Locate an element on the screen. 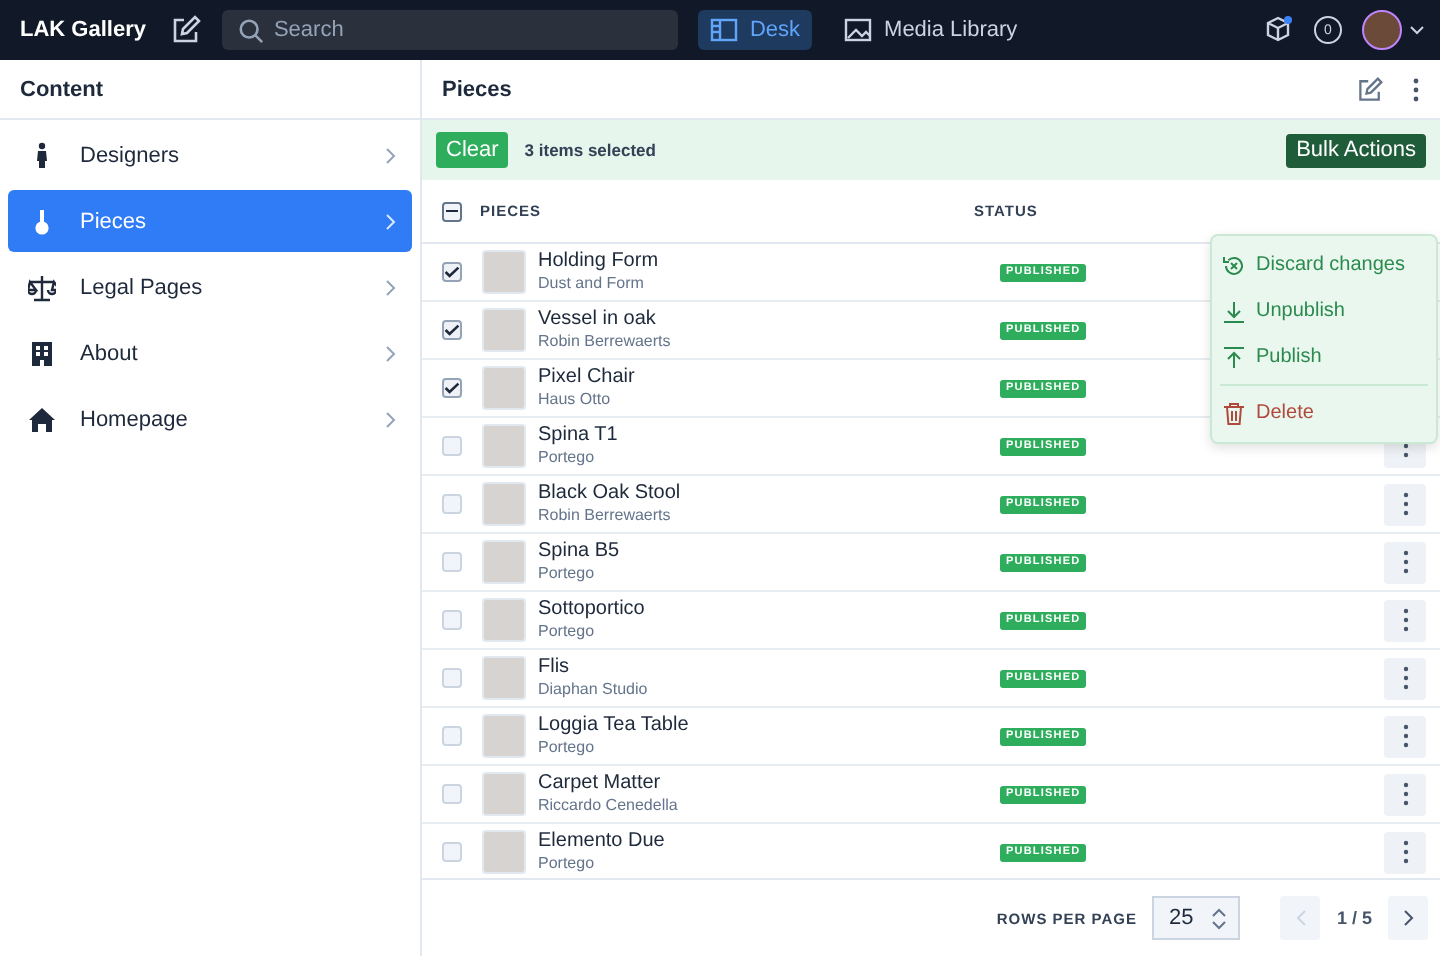  piece-title: Carpet Matter is located at coordinates (769, 784).